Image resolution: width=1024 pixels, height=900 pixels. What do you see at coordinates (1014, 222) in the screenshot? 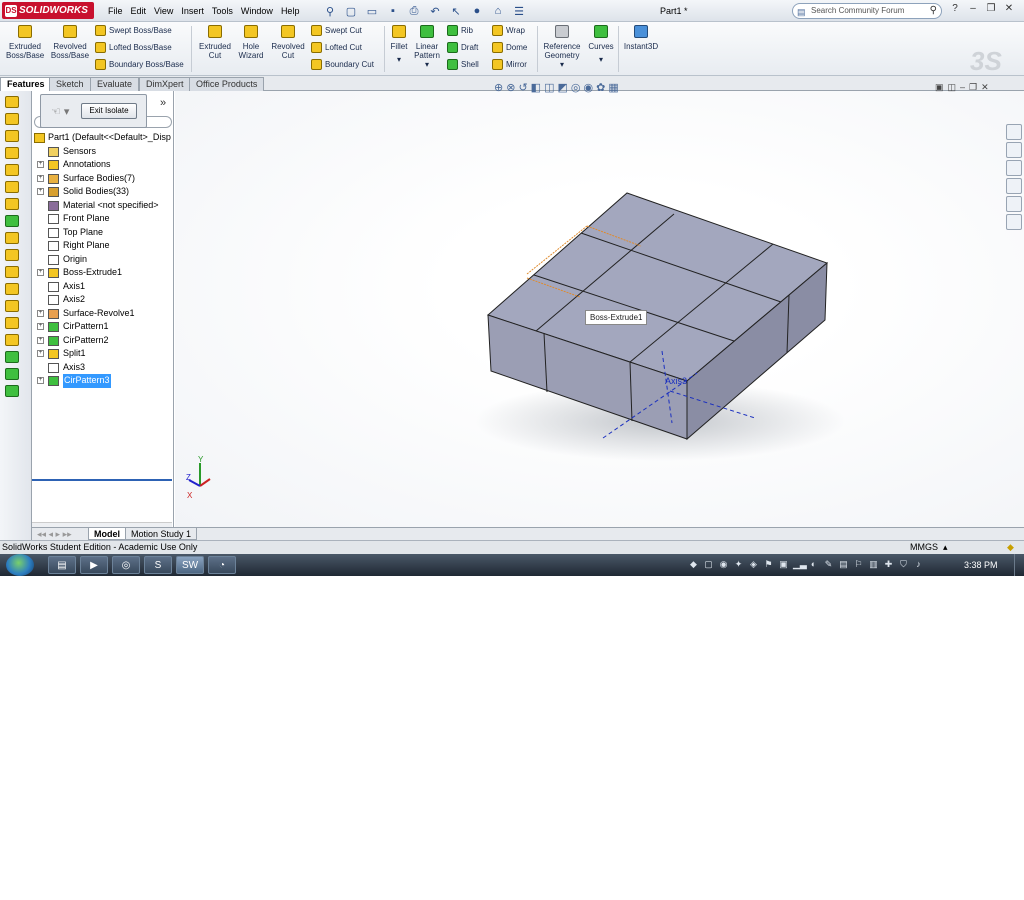
I see `custom-properties-icon` at bounding box center [1014, 222].